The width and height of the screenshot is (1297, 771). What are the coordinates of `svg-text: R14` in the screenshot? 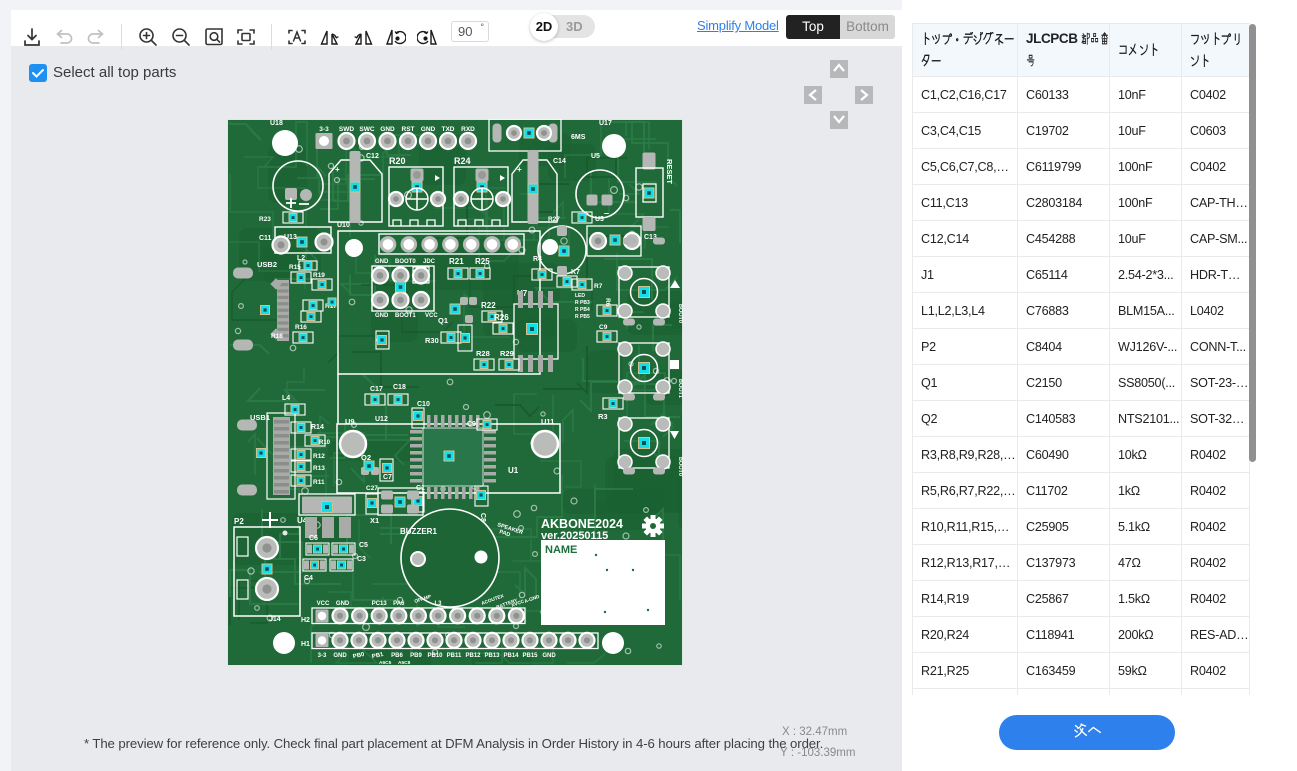 It's located at (317, 427).